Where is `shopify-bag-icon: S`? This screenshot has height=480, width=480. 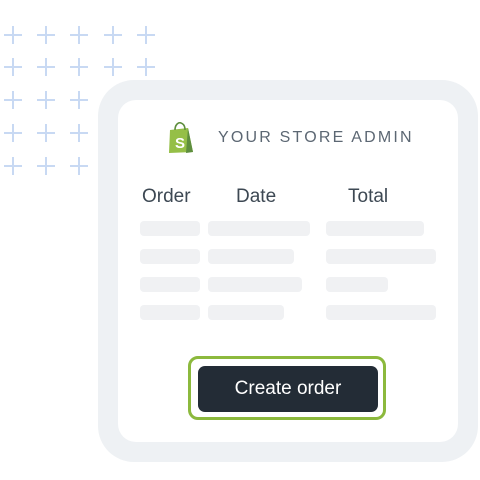 shopify-bag-icon: S is located at coordinates (181, 137).